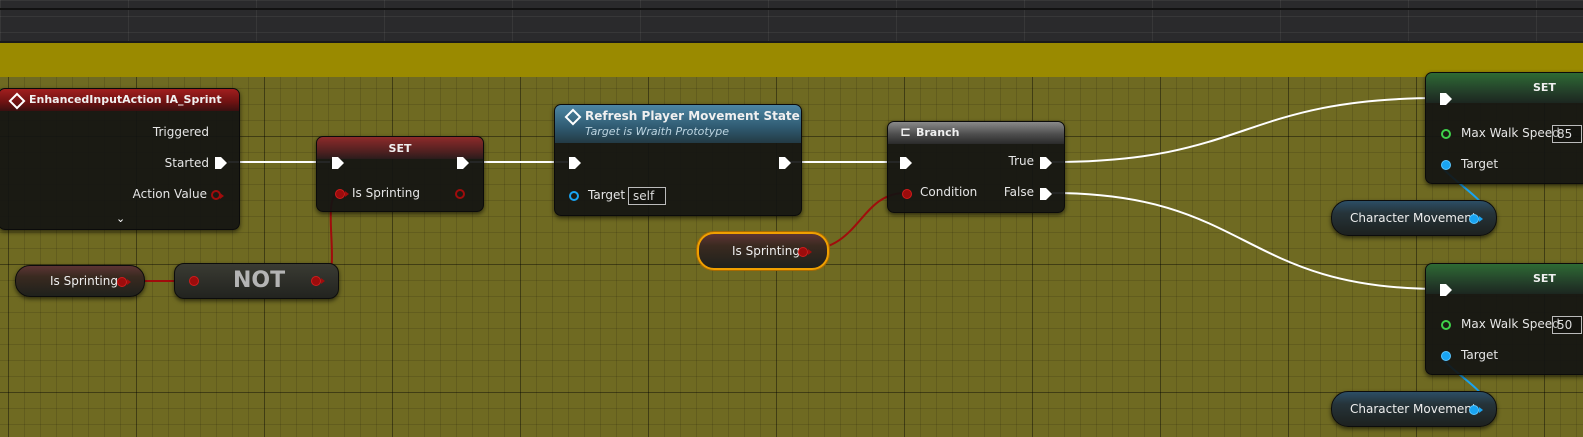  I want to click on set-pin-label: Is Sprinting, so click(386, 193).